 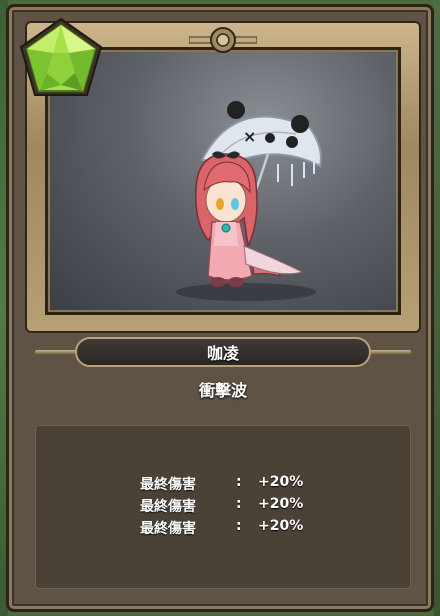 I want to click on background-right, so click(x=437, y=308).